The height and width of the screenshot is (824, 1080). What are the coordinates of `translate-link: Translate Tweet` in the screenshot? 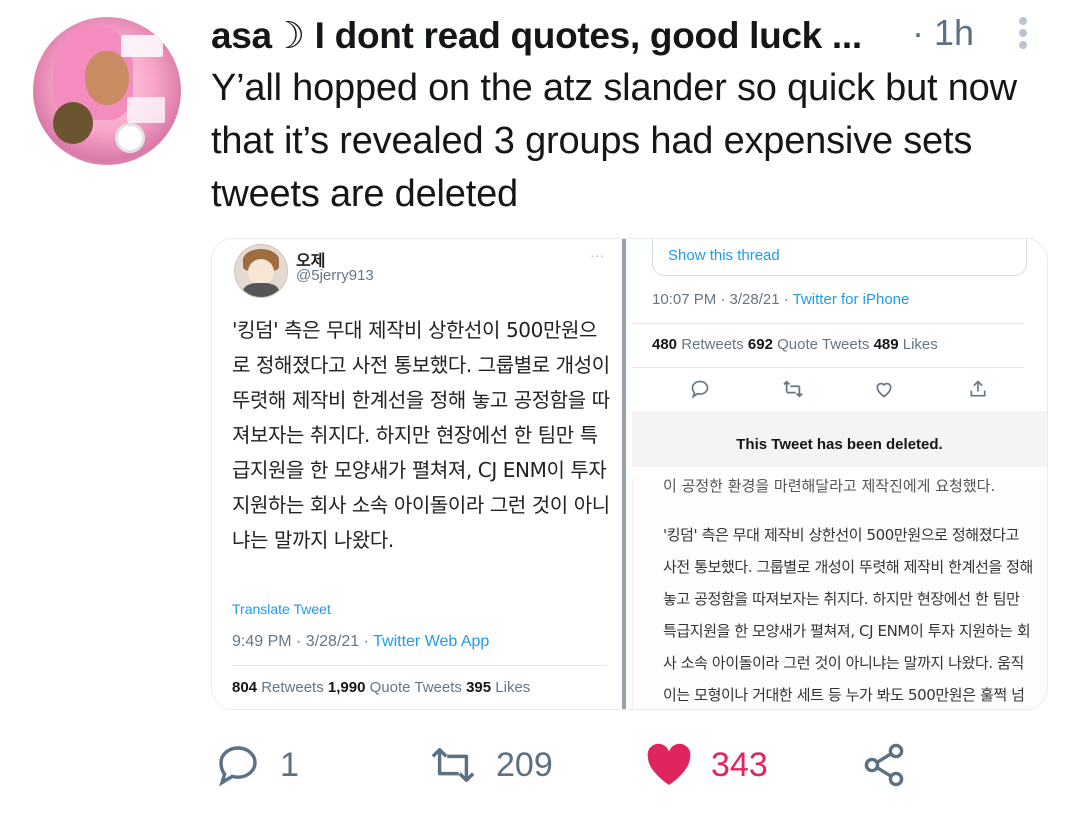 It's located at (281, 609).